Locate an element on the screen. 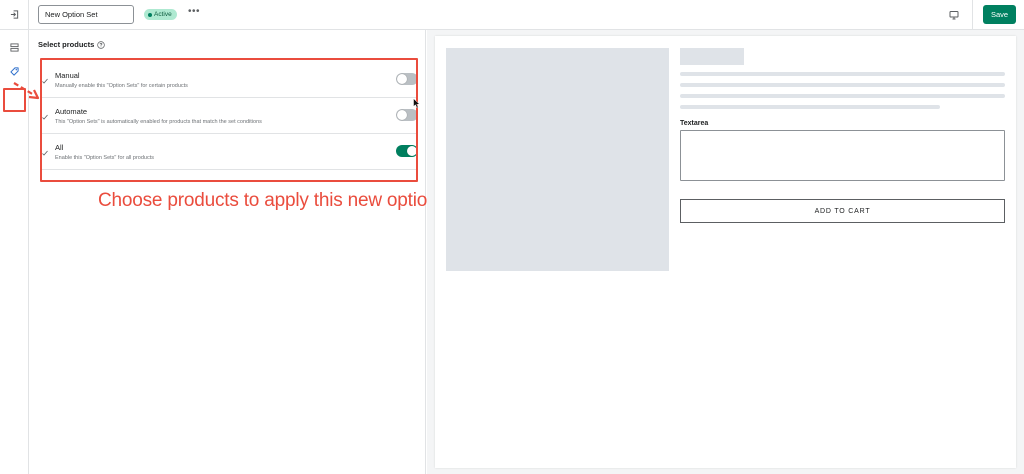 This screenshot has height=474, width=1024. option-set-name-input is located at coordinates (86, 14).